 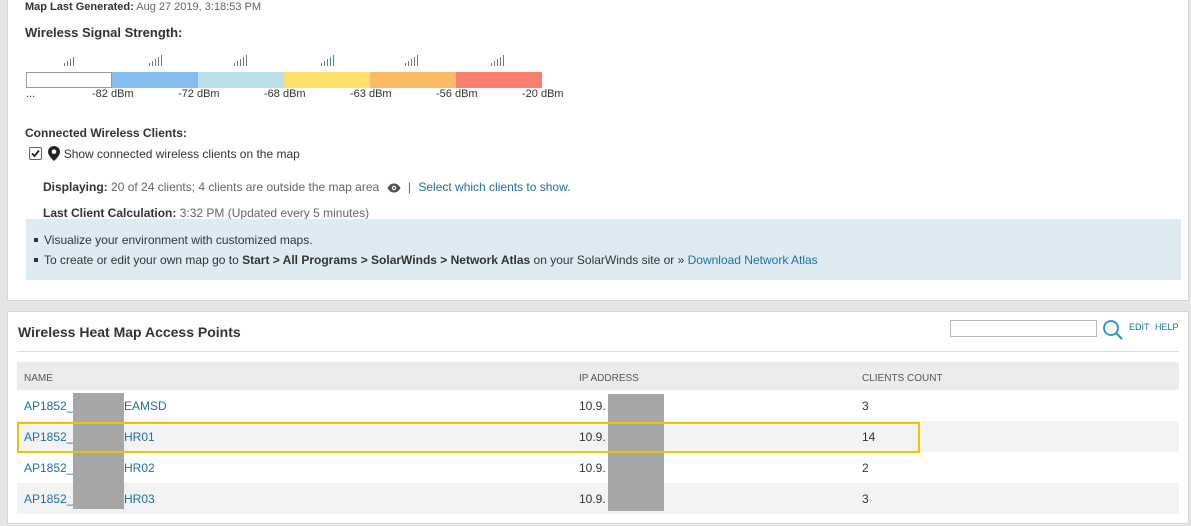 I want to click on dbm-label: -63 dBm, so click(x=371, y=94).